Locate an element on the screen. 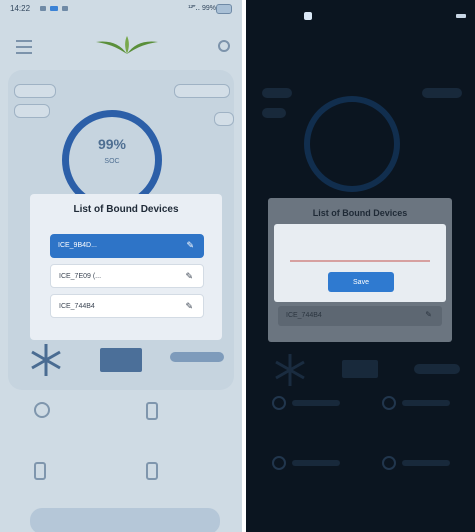 The width and height of the screenshot is (475, 532). settings-icon is located at coordinates (224, 46).